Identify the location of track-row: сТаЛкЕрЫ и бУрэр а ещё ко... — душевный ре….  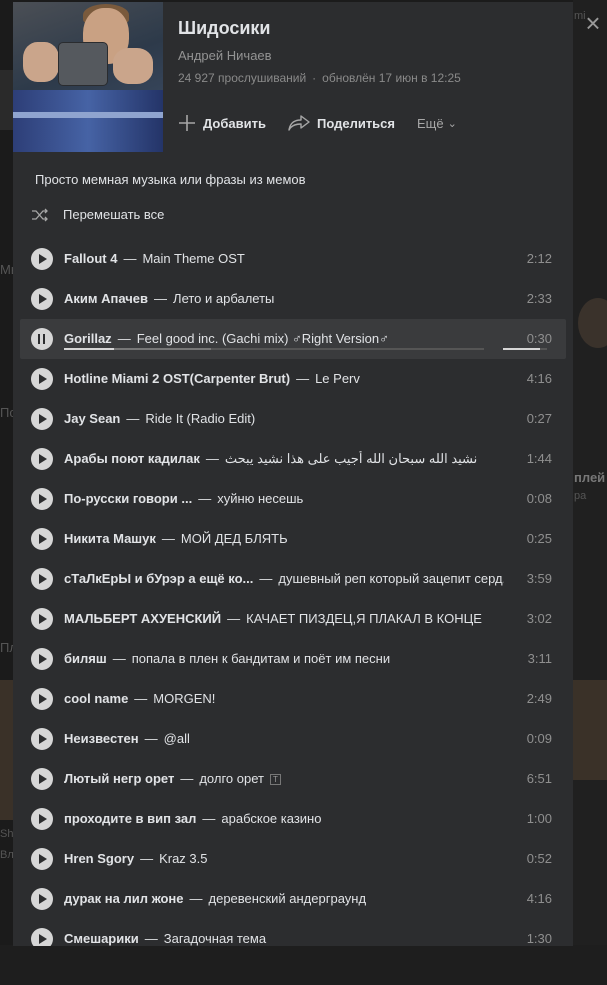
(293, 579).